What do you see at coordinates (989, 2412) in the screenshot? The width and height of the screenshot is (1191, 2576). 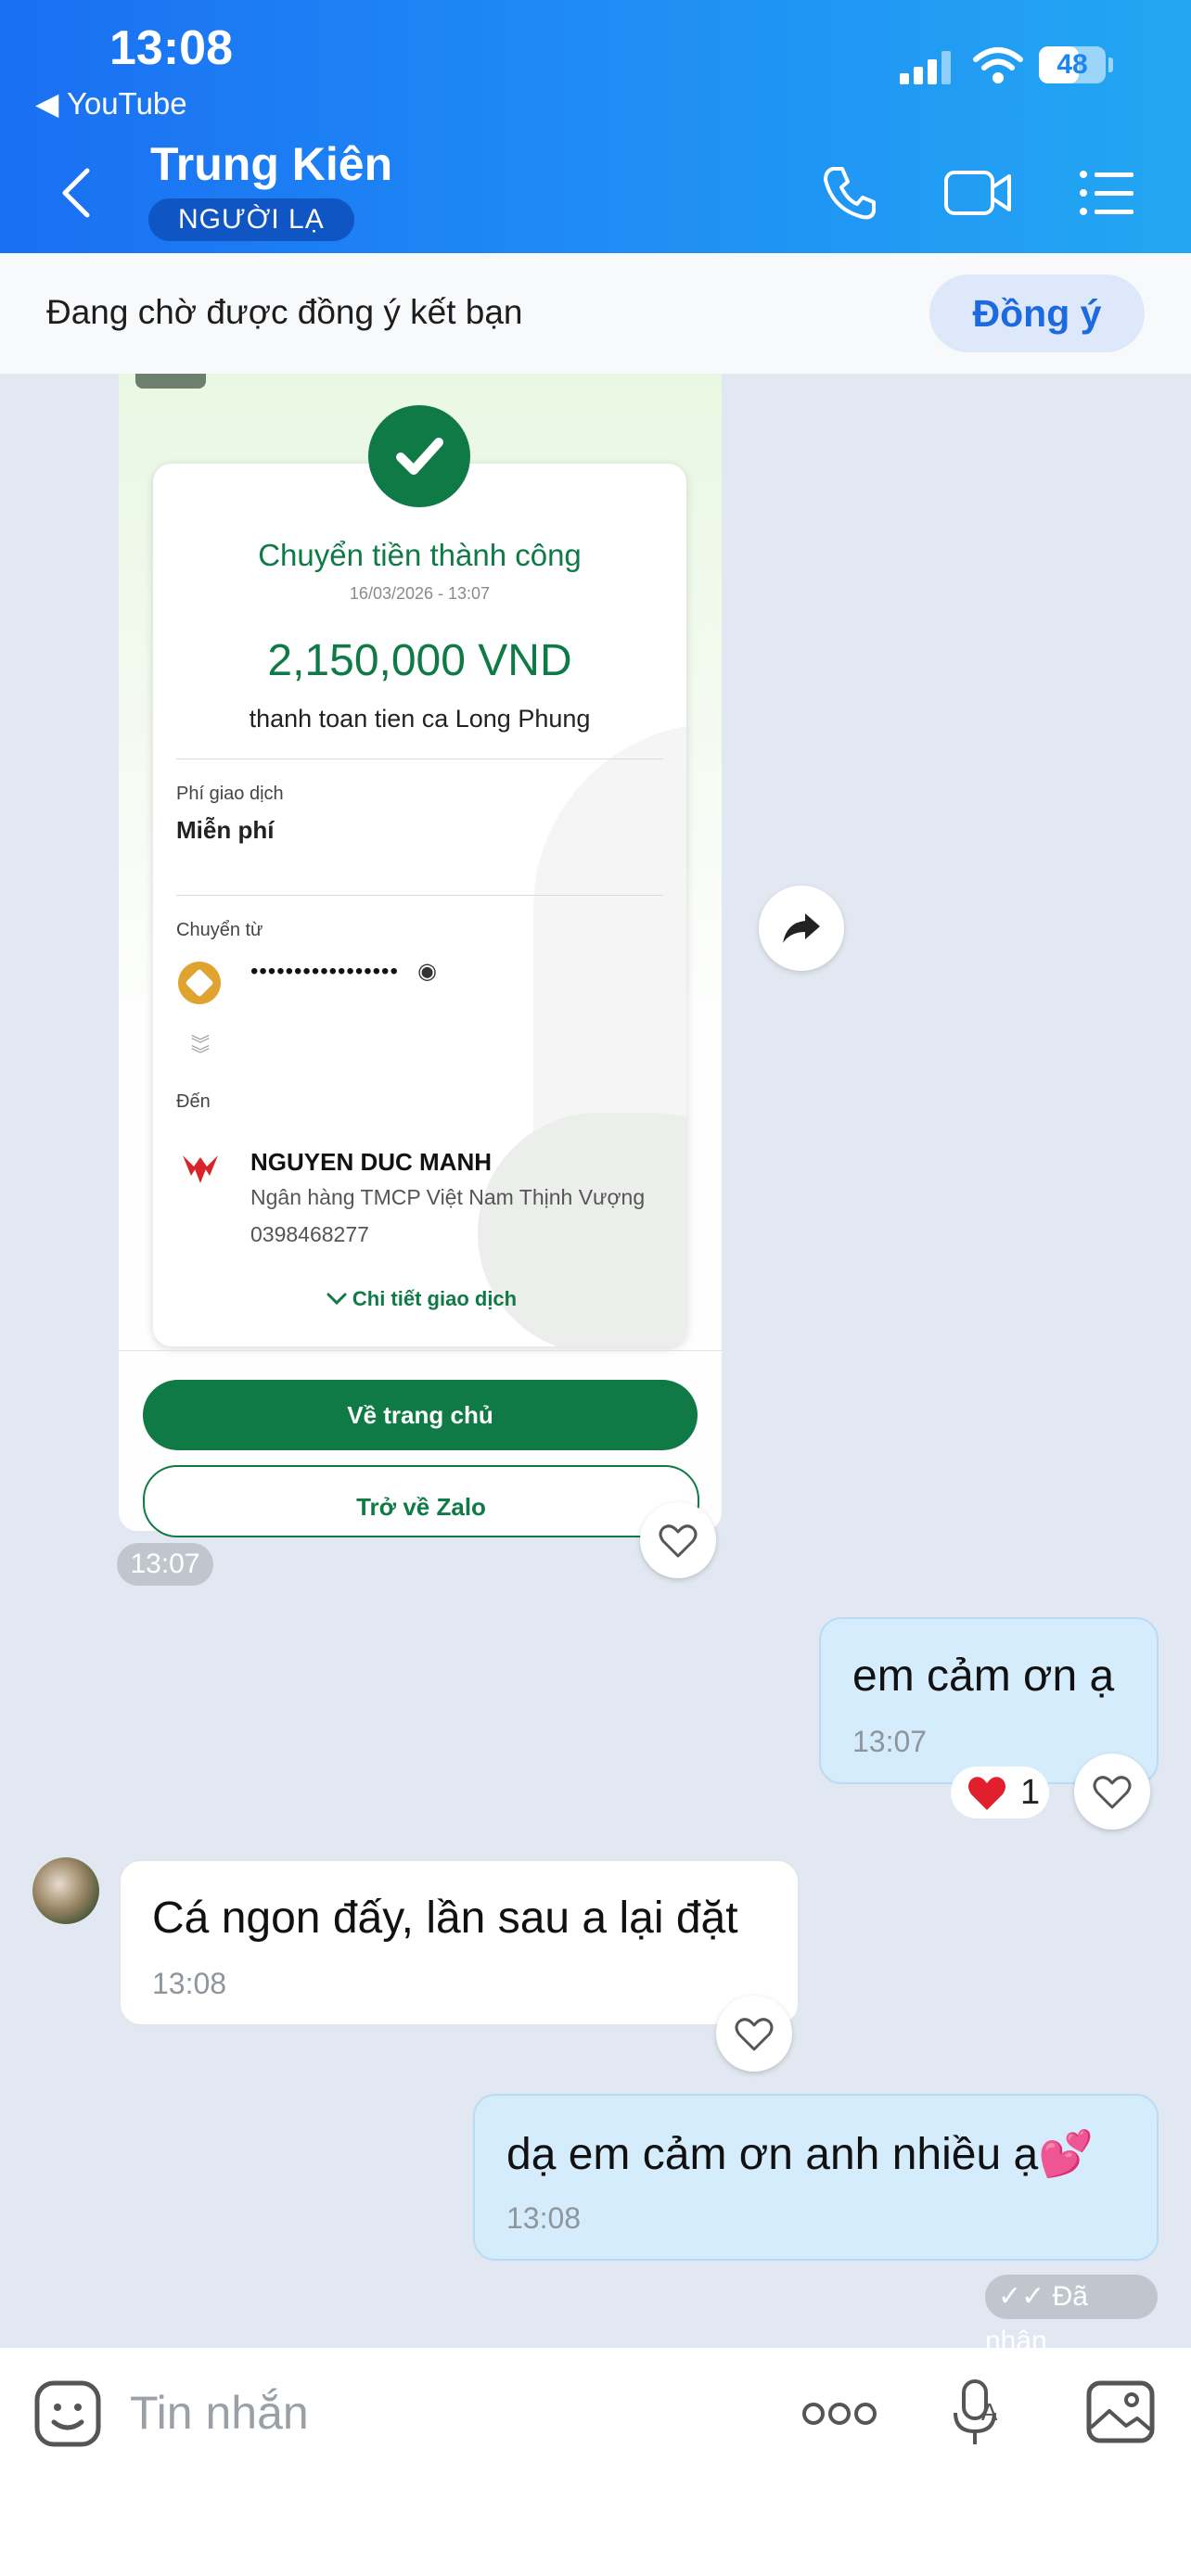 I see `svg-text: A` at bounding box center [989, 2412].